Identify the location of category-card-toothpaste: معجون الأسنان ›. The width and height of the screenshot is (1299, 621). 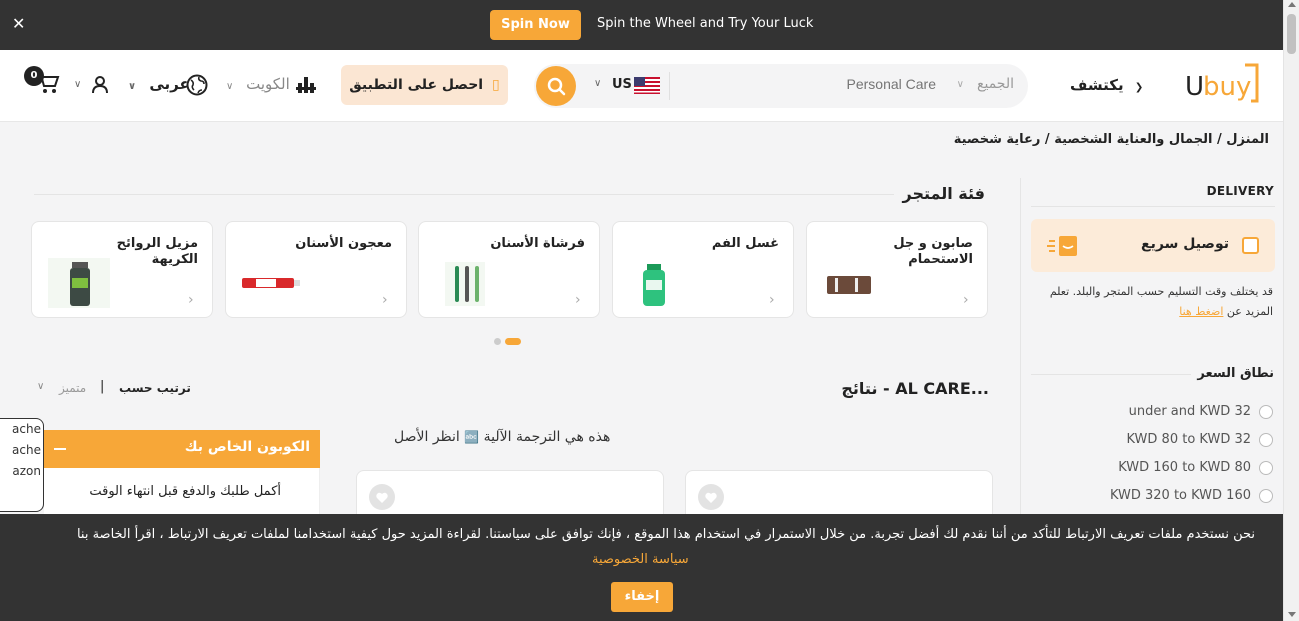
(316, 269).